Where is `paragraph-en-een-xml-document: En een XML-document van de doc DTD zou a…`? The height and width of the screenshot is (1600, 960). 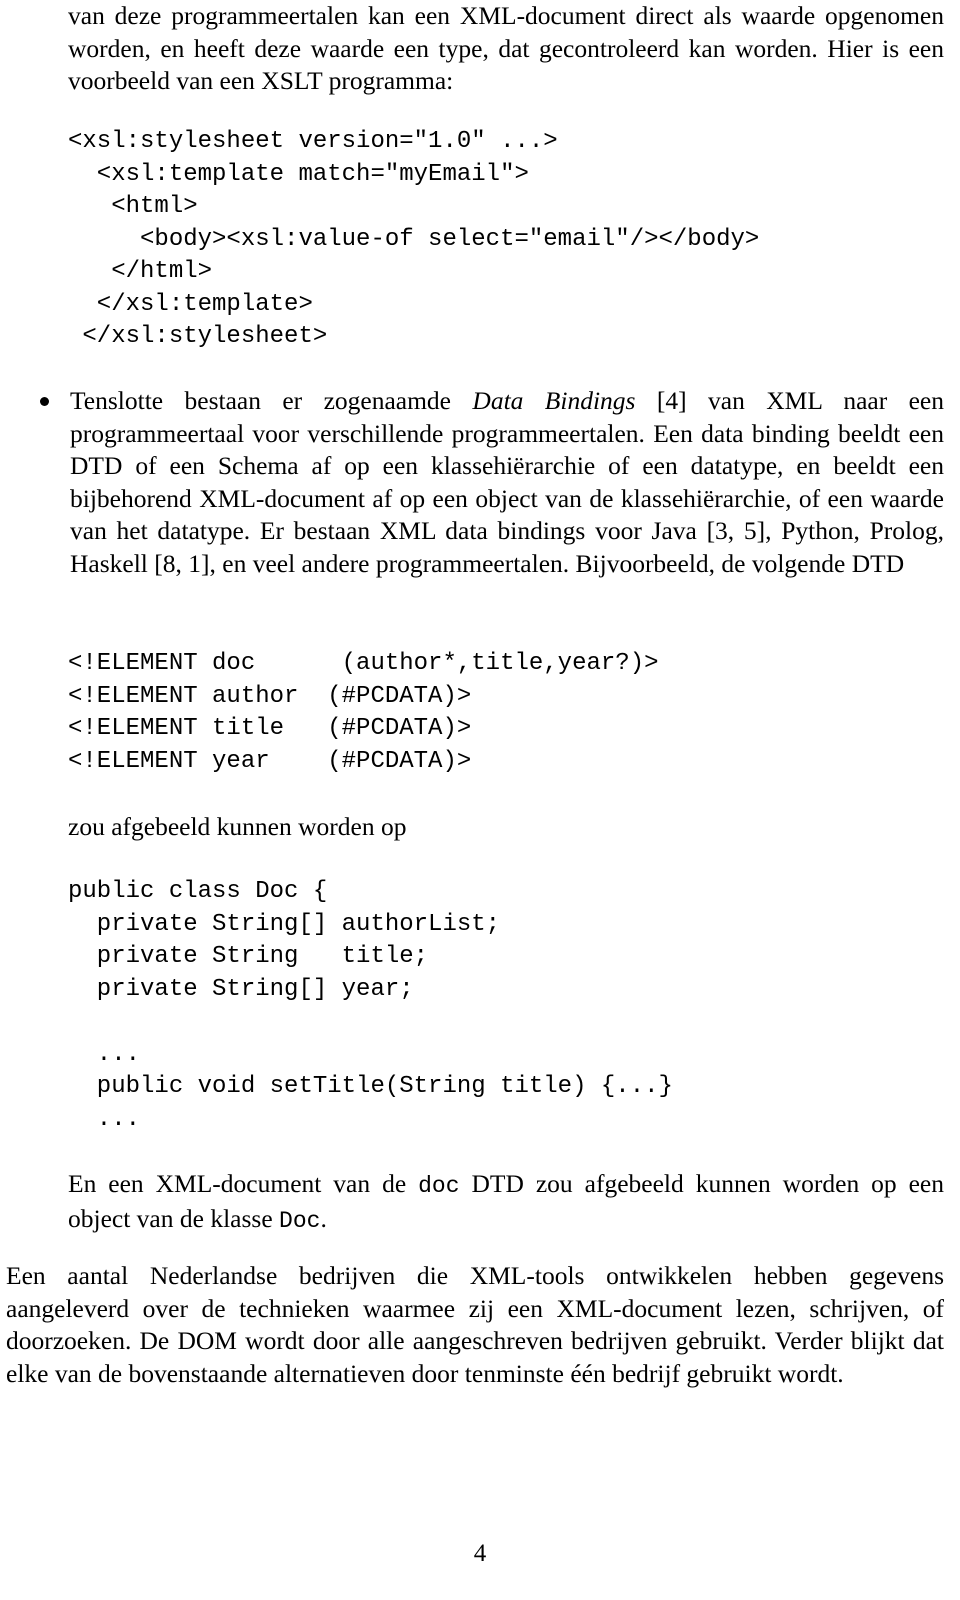 paragraph-en-een-xml-document: En een XML-document van de doc DTD zou a… is located at coordinates (506, 1202).